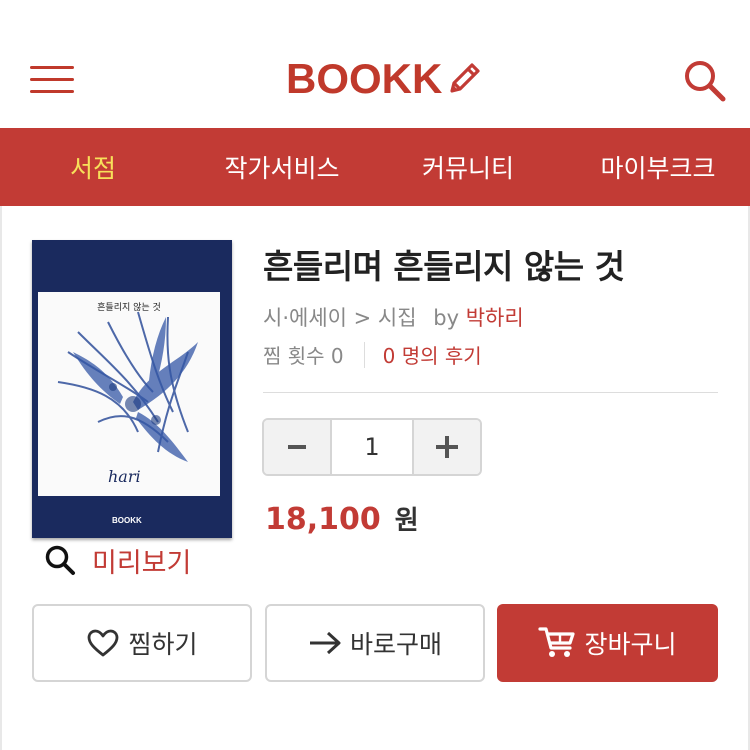 The width and height of the screenshot is (750, 750). I want to click on bookk-logo: BOOKK, so click(385, 79).